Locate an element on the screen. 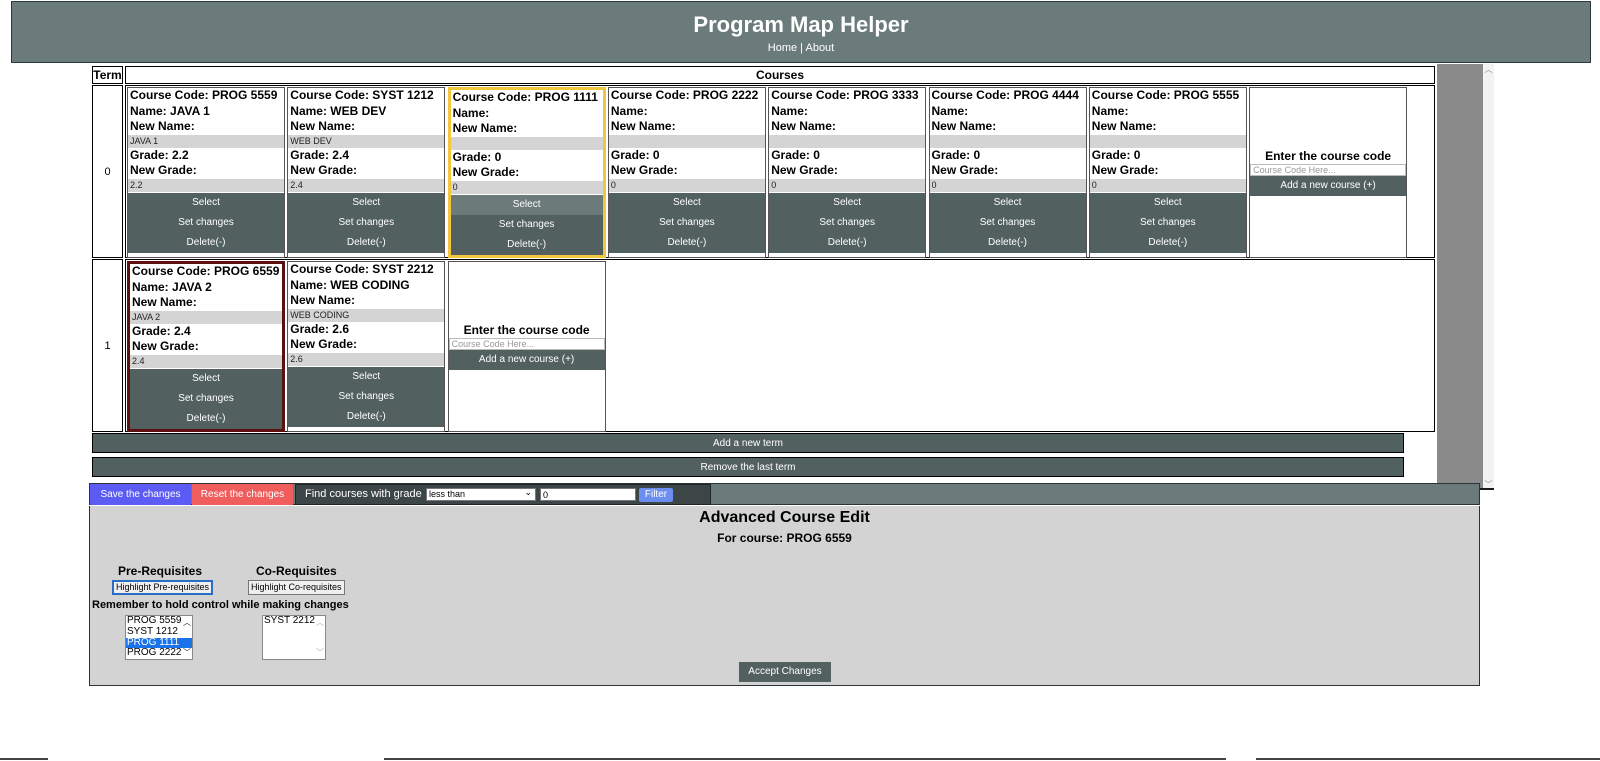  filter-comparison-select: less than ⌄ is located at coordinates (481, 494).